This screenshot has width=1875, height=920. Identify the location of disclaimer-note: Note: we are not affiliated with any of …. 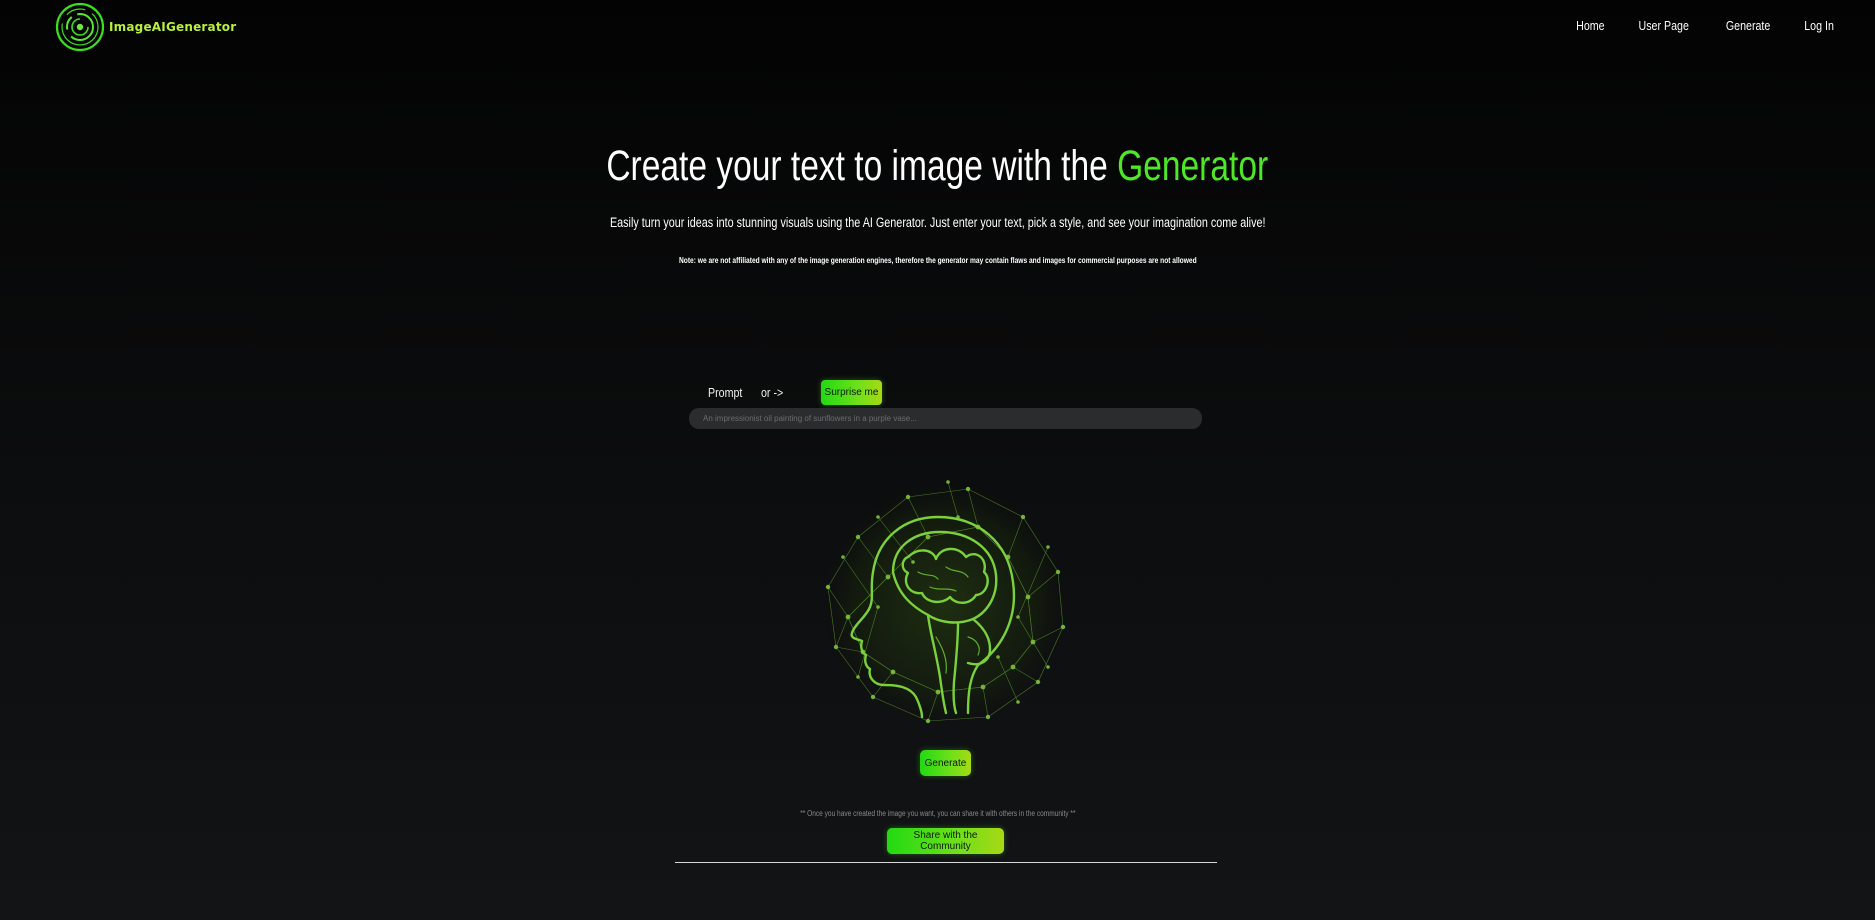
(937, 260).